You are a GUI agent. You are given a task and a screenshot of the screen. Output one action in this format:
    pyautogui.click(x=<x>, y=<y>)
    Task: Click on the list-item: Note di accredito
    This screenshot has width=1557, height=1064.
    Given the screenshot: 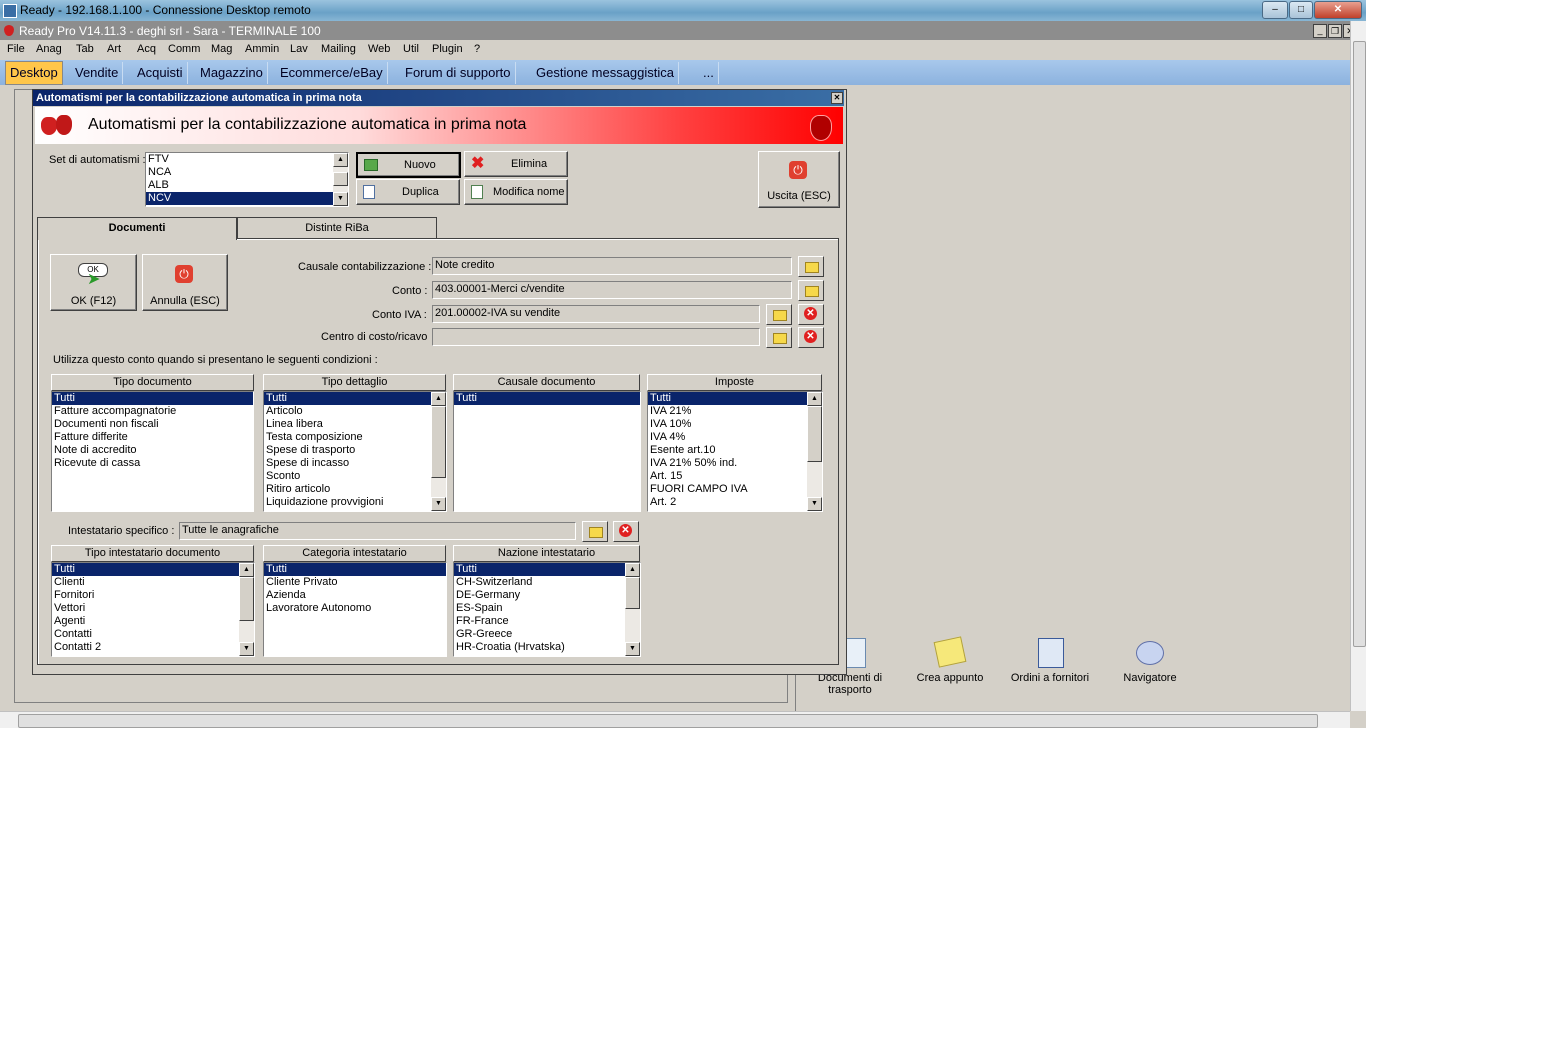 What is the action you would take?
    pyautogui.click(x=152, y=450)
    